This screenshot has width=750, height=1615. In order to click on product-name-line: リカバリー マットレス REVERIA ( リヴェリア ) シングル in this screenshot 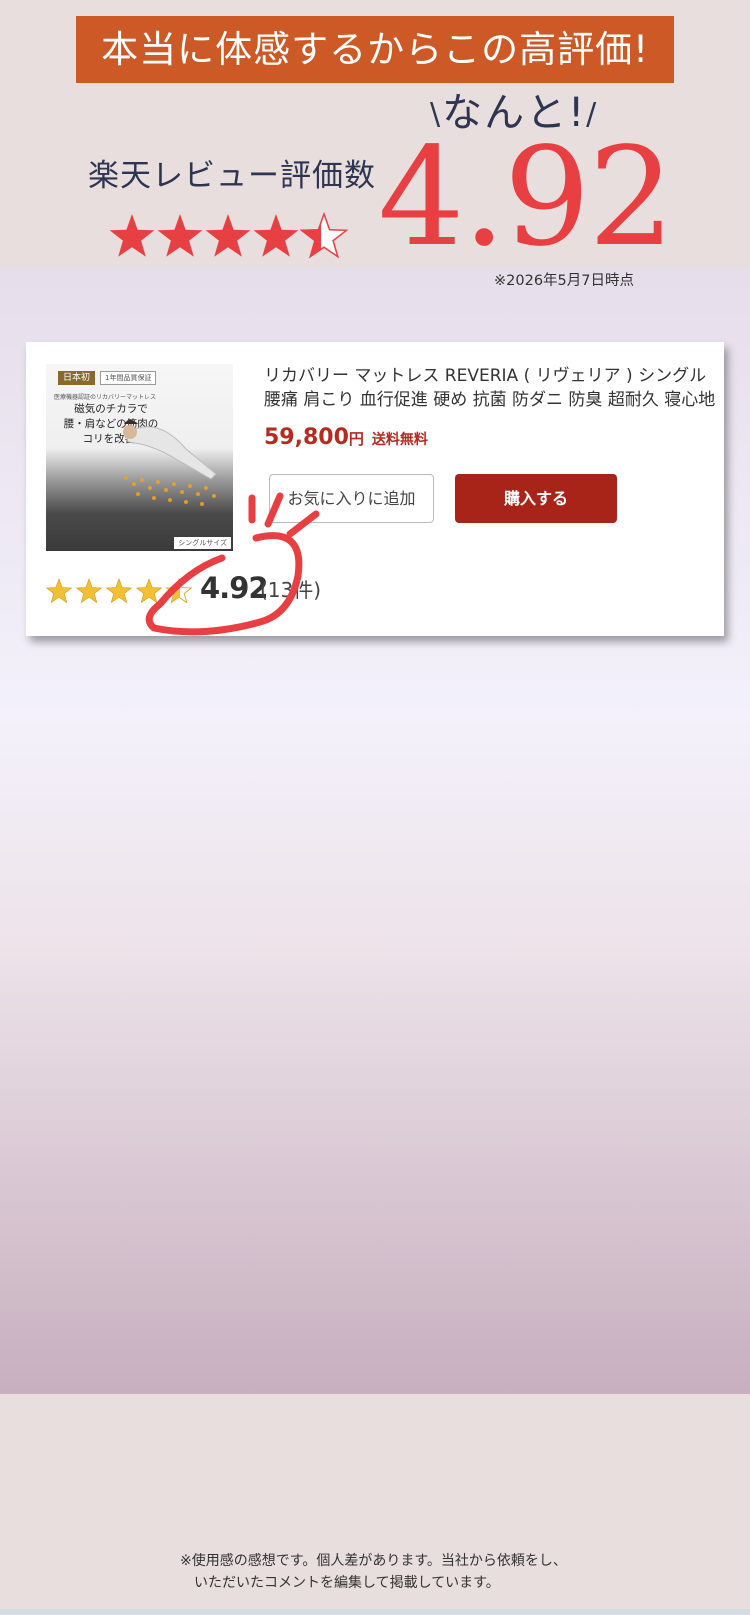, I will do `click(485, 376)`.